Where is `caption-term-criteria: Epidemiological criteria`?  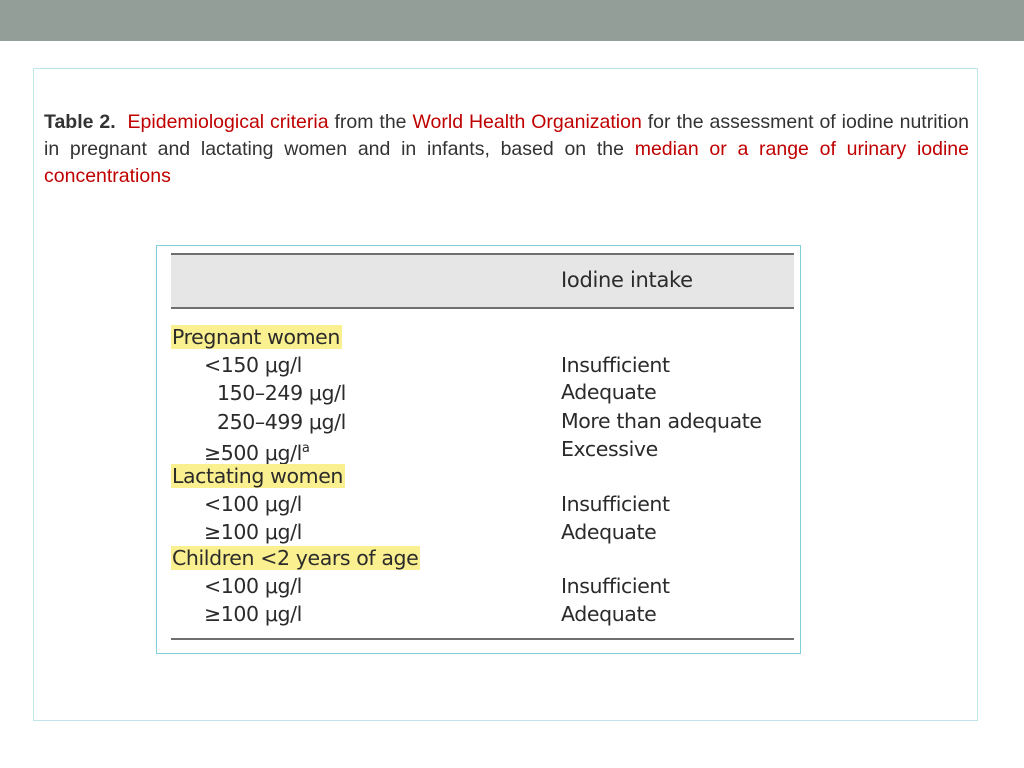
caption-term-criteria: Epidemiological criteria is located at coordinates (228, 122).